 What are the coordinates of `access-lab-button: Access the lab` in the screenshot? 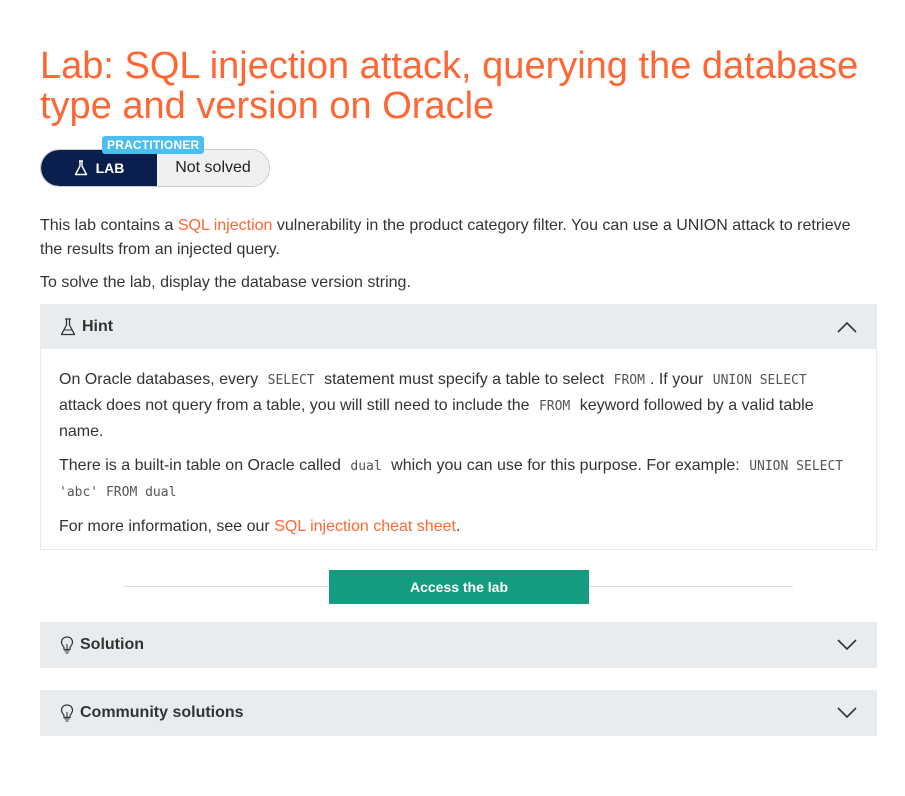 It's located at (459, 587).